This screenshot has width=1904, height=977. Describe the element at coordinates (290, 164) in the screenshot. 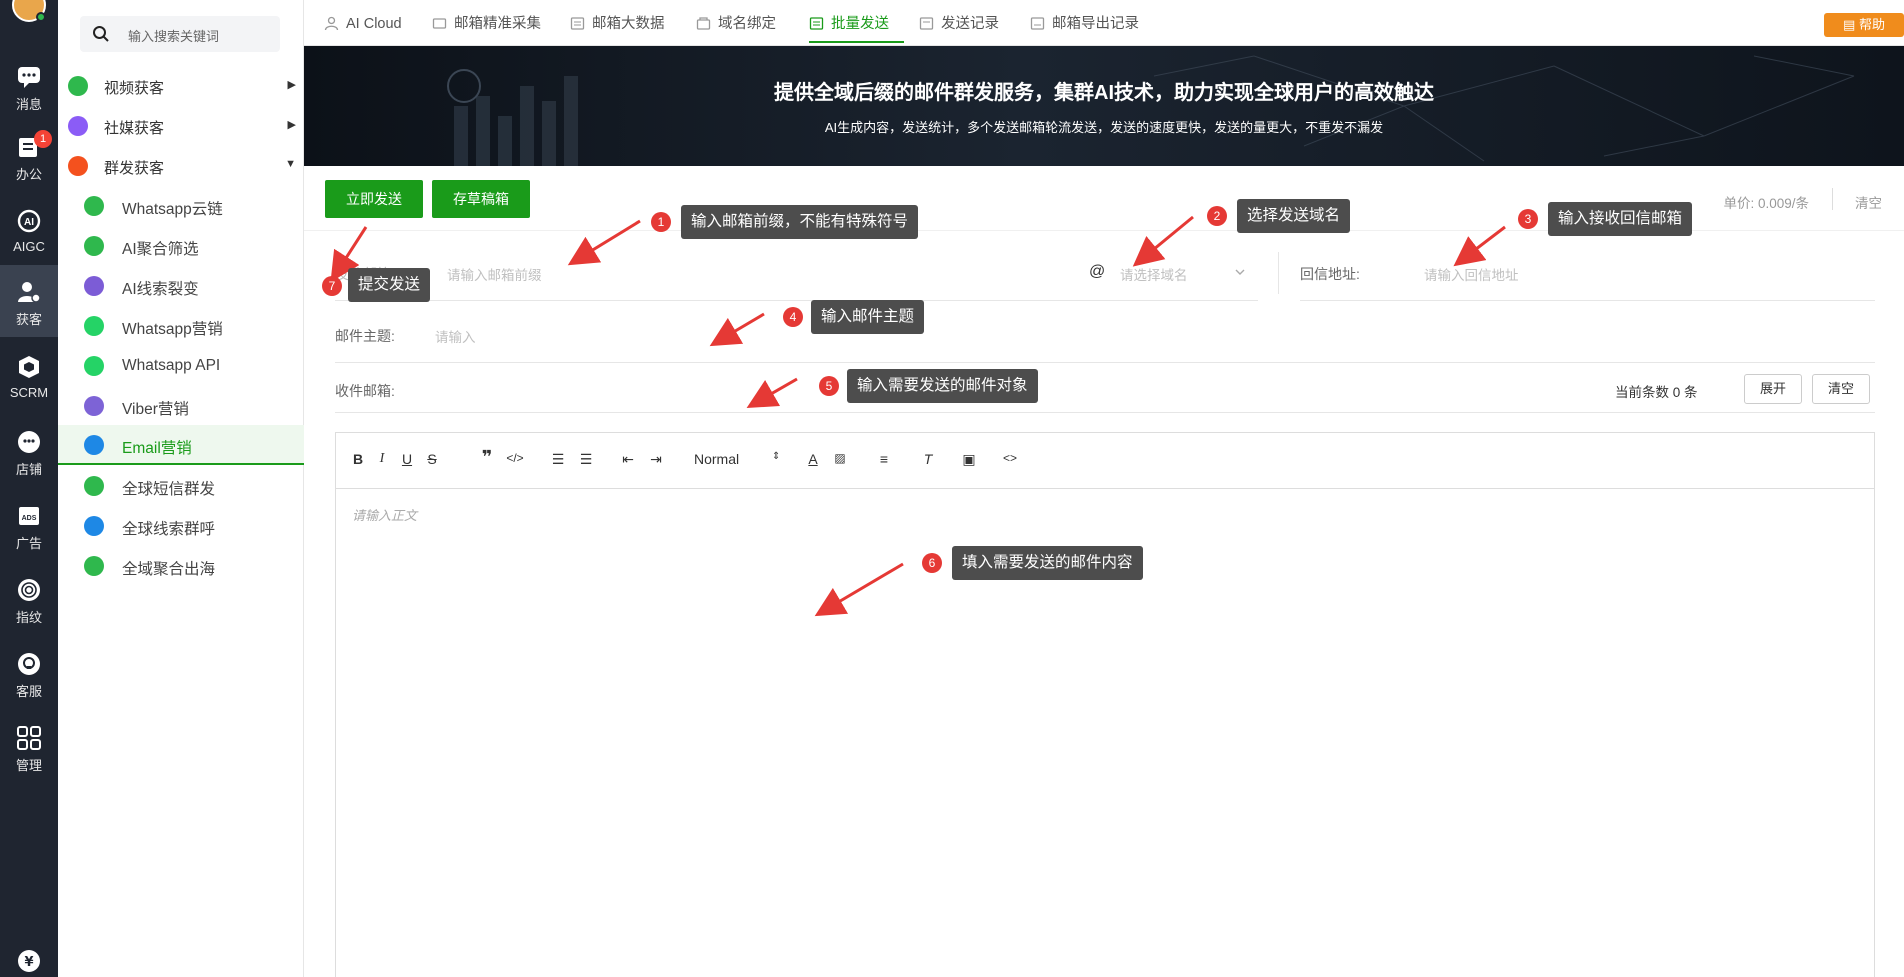

I see `chevron-down-icon: ▼` at that location.